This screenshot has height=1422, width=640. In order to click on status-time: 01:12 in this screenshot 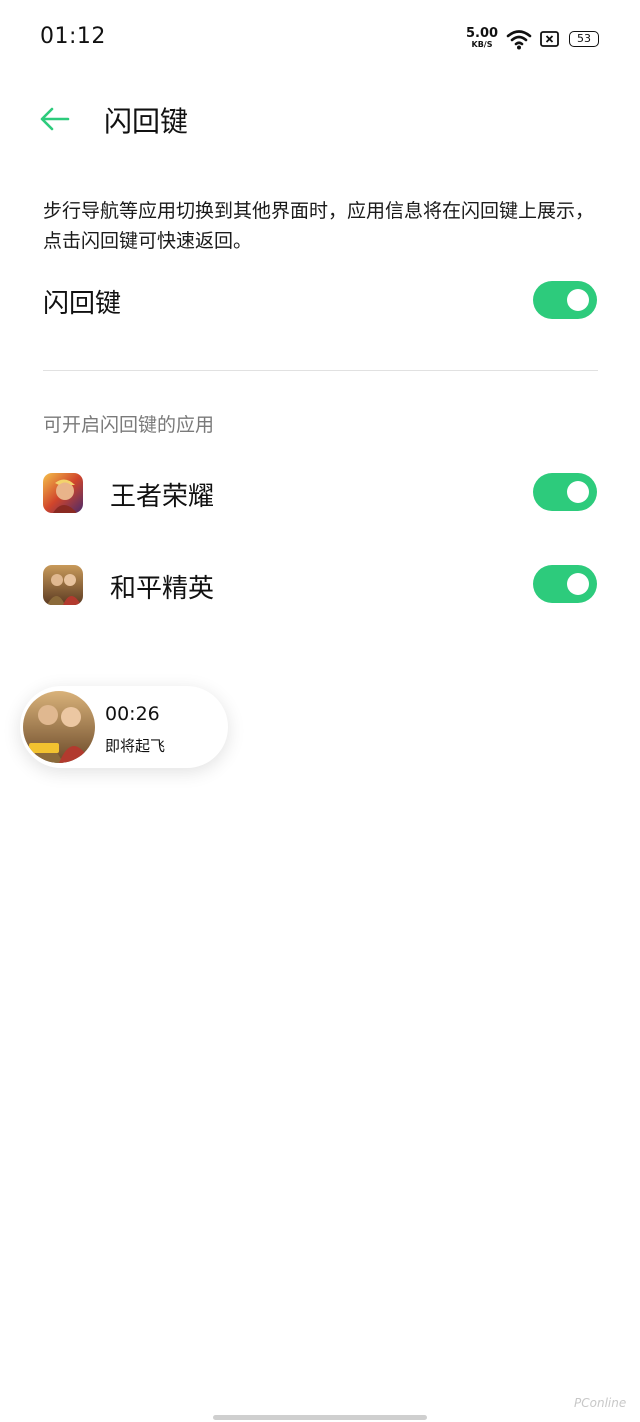, I will do `click(73, 36)`.